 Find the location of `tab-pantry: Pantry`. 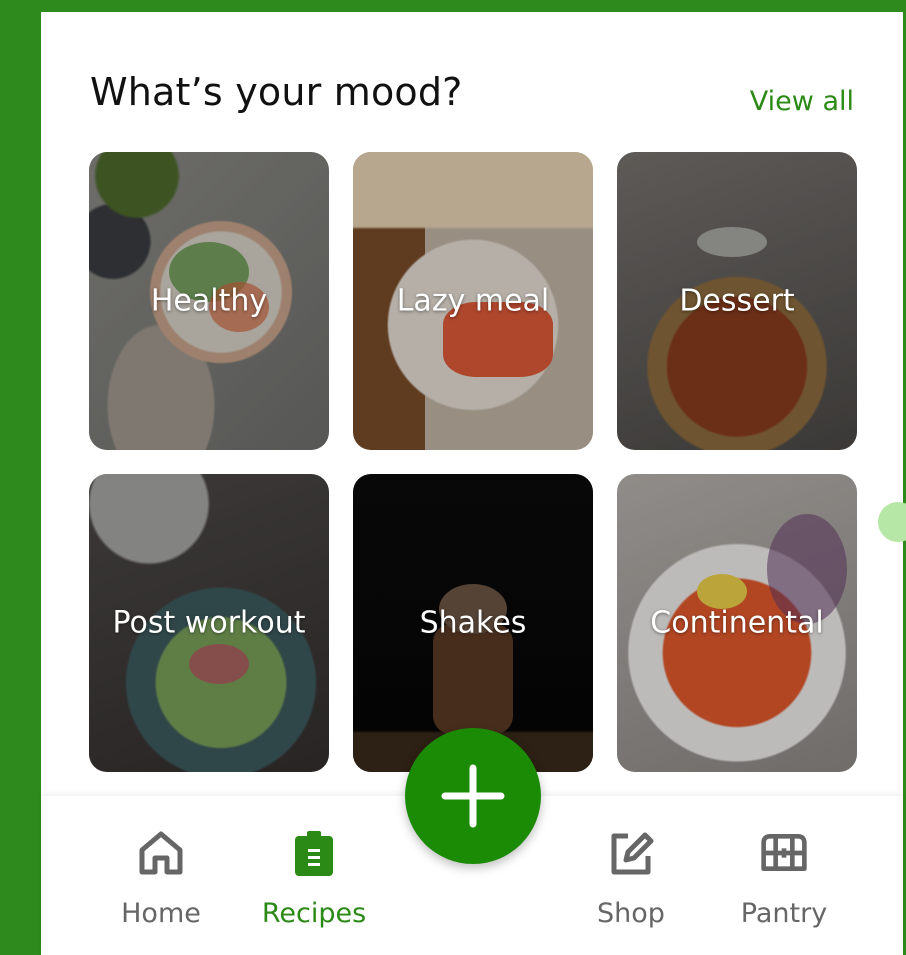

tab-pantry: Pantry is located at coordinates (784, 875).